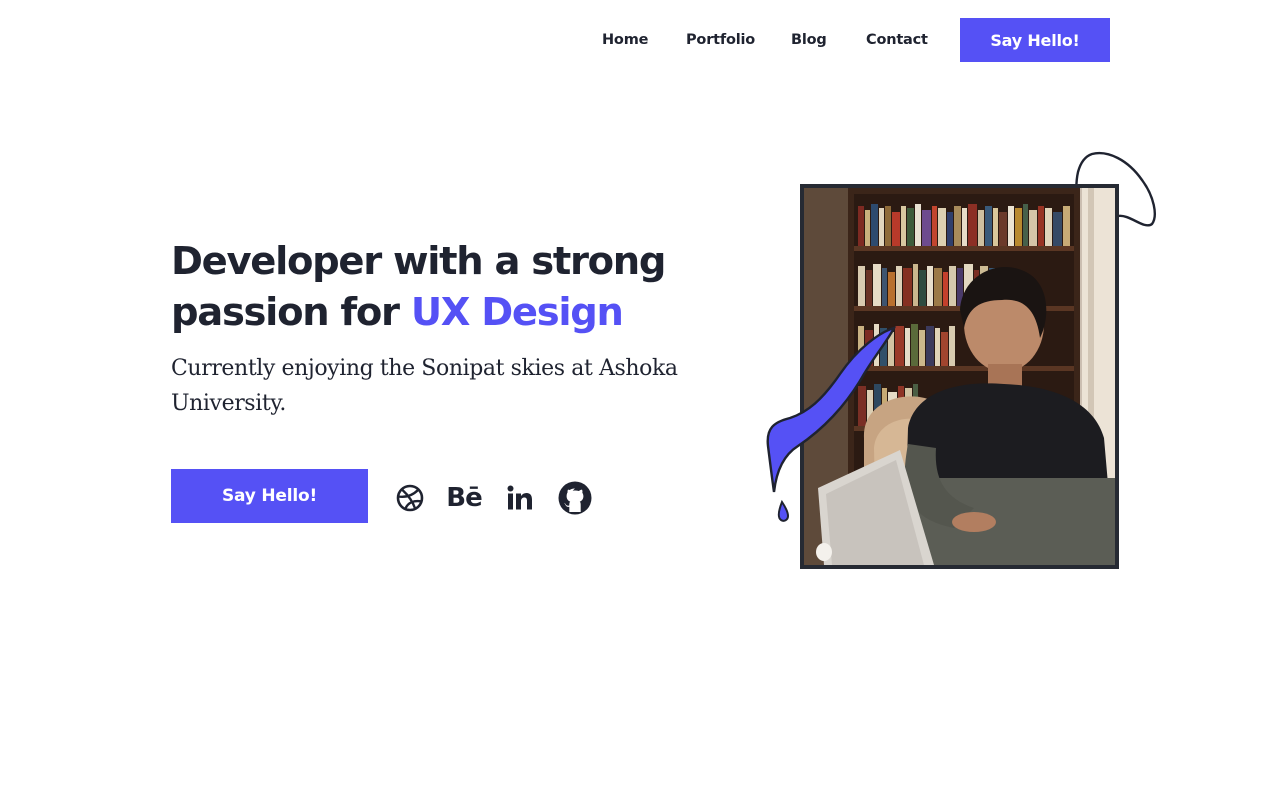 The image size is (1280, 789). I want to click on linkedin-icon-graphic, so click(519, 497).